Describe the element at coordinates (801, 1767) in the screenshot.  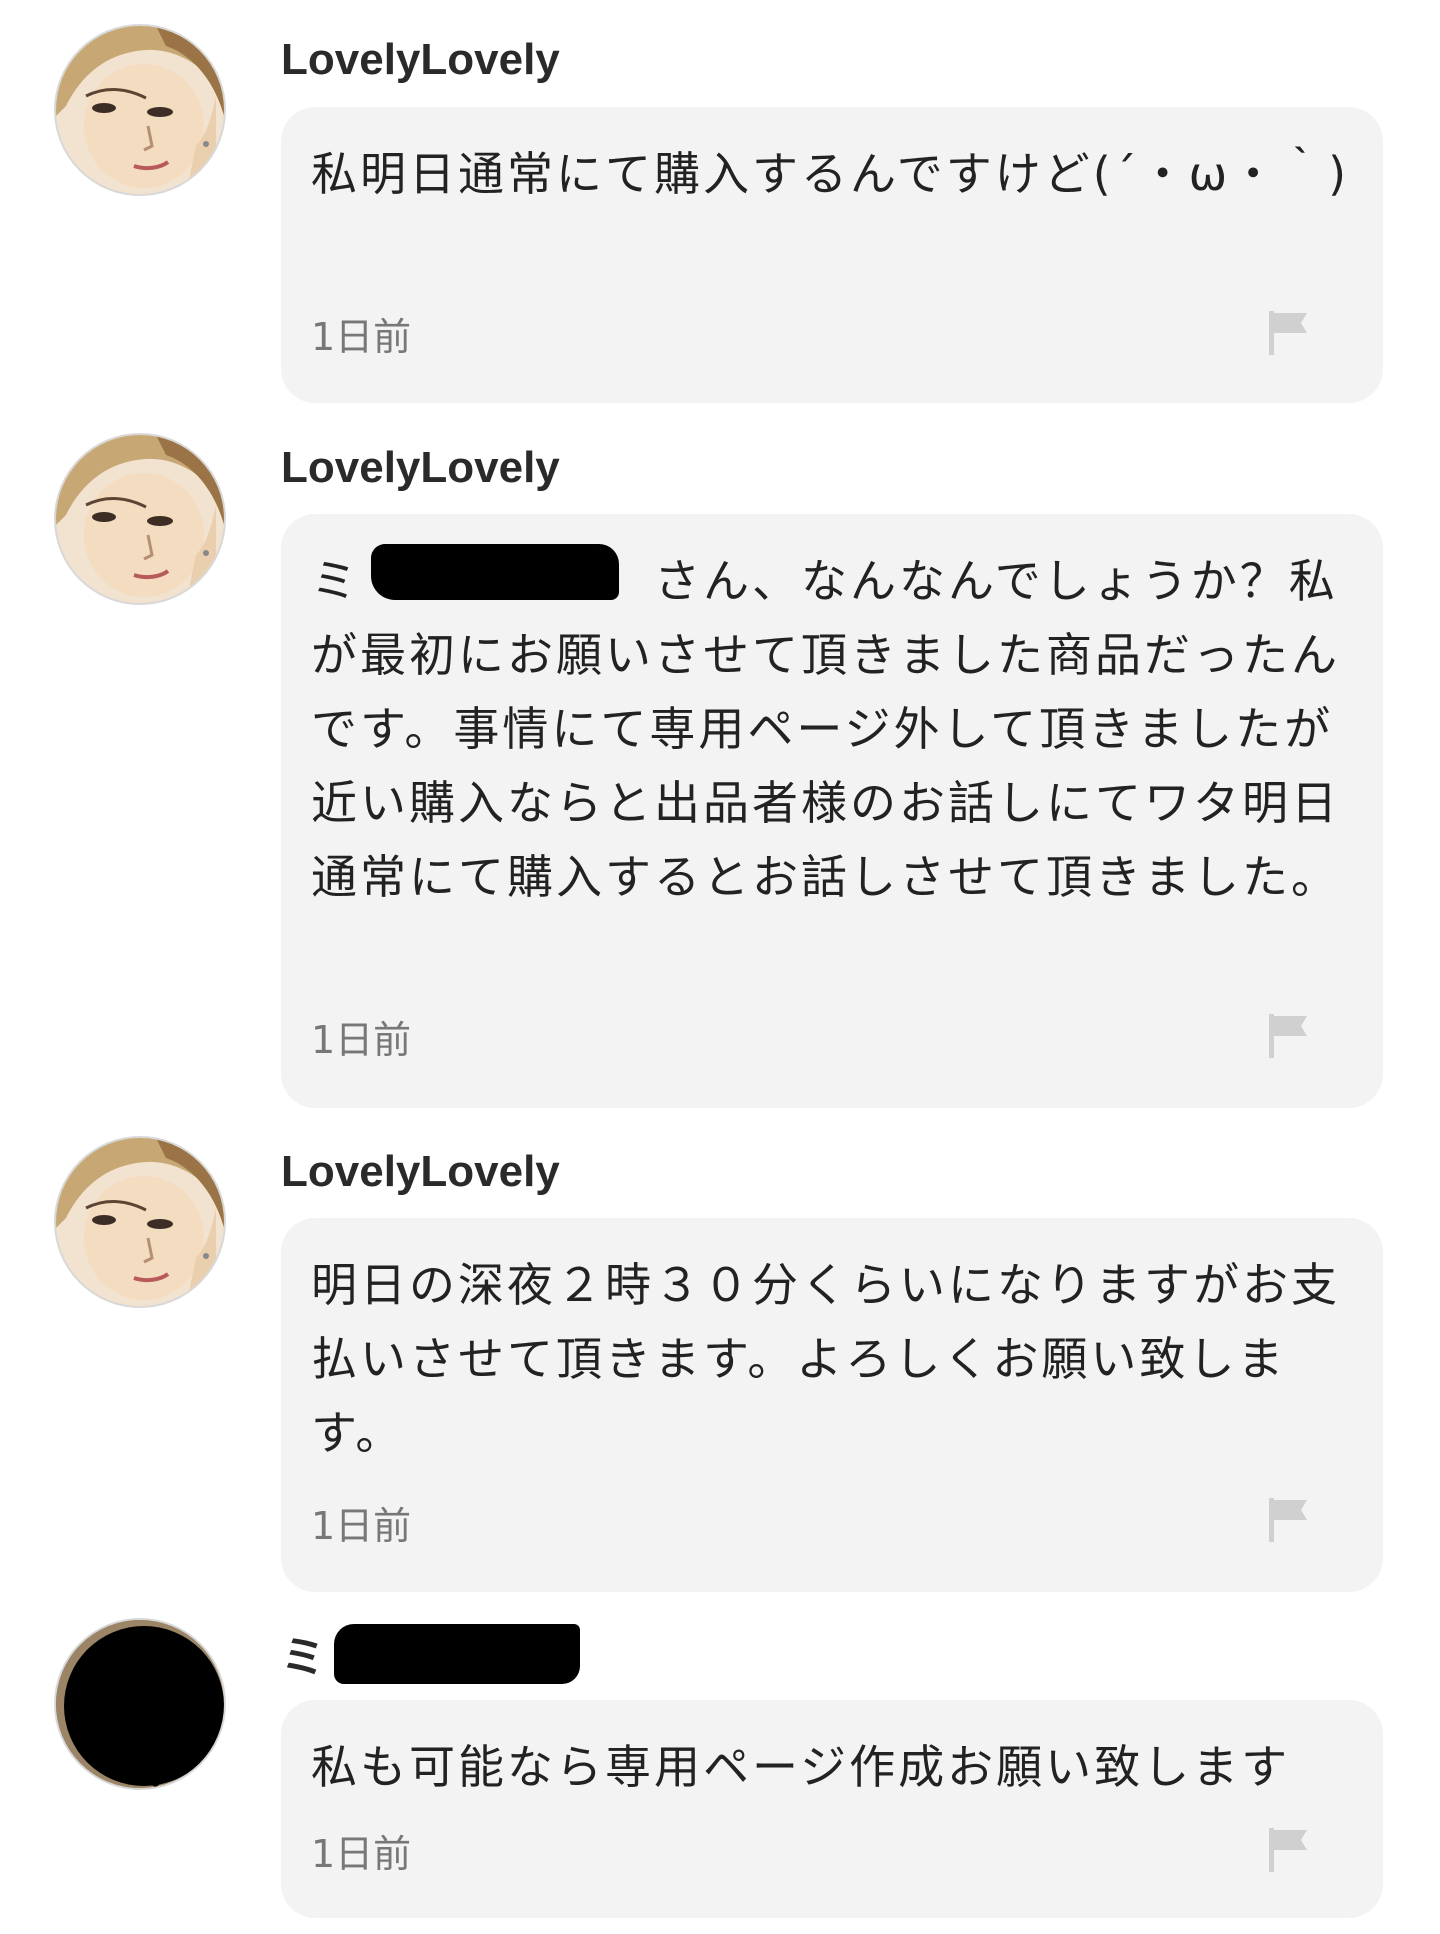
I see `comment-body: 私も可能なら専用ページ作成お願い致します` at that location.